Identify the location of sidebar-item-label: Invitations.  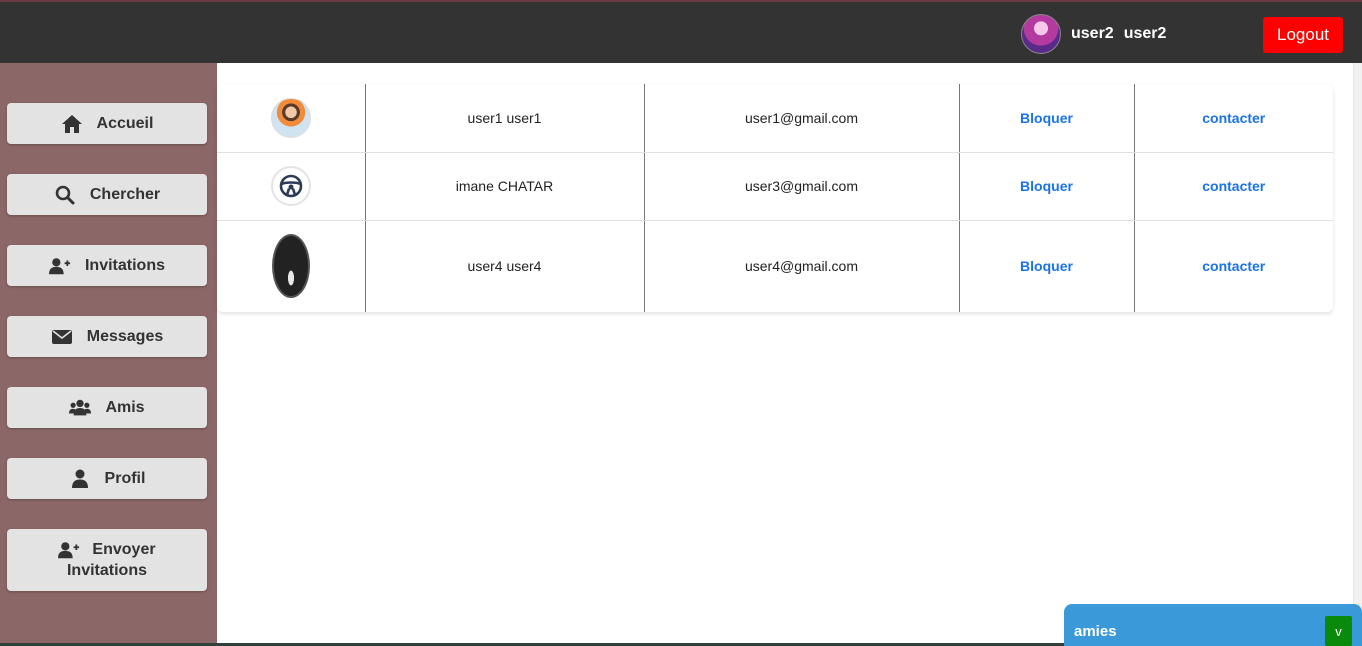
(124, 265).